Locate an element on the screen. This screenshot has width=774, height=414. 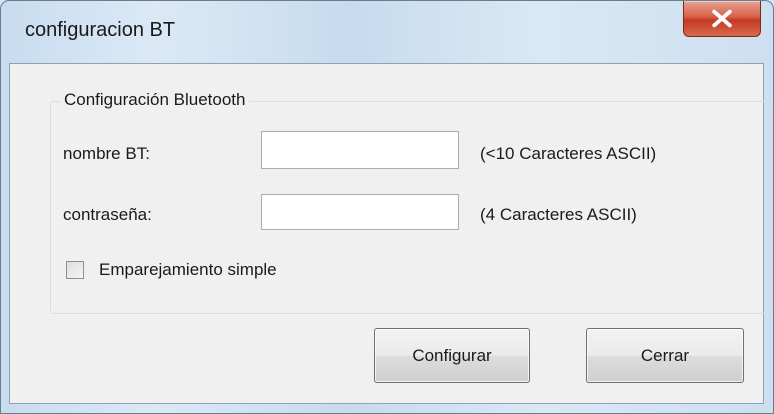
groupbox-title: Configuración Bluetooth is located at coordinates (155, 100).